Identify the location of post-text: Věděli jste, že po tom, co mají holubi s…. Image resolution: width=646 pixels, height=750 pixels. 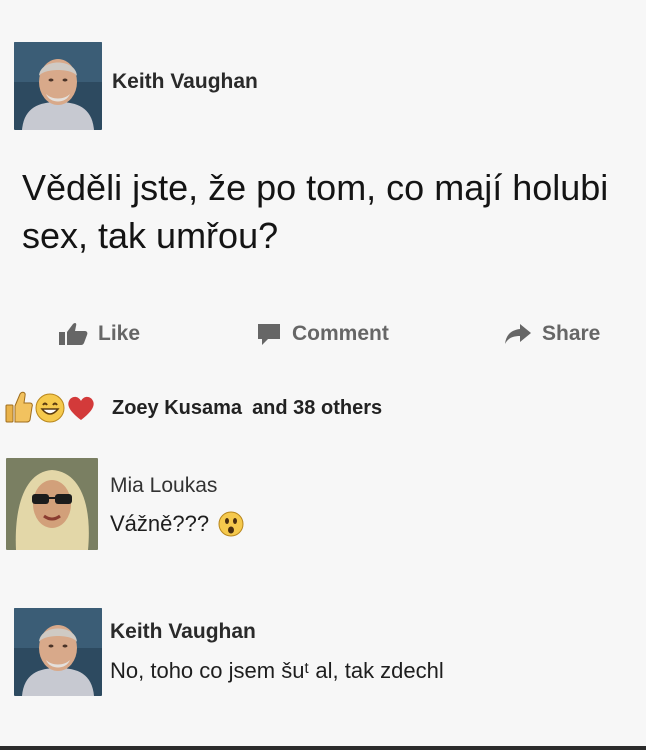
(315, 211).